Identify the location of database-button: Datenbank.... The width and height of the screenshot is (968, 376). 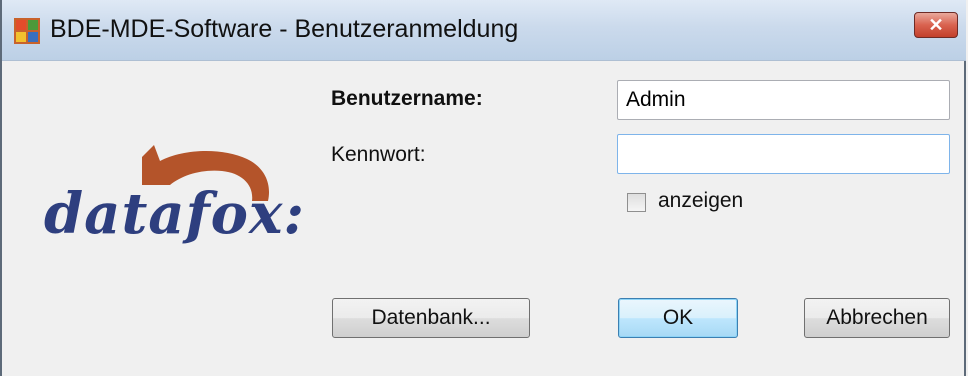
(431, 318).